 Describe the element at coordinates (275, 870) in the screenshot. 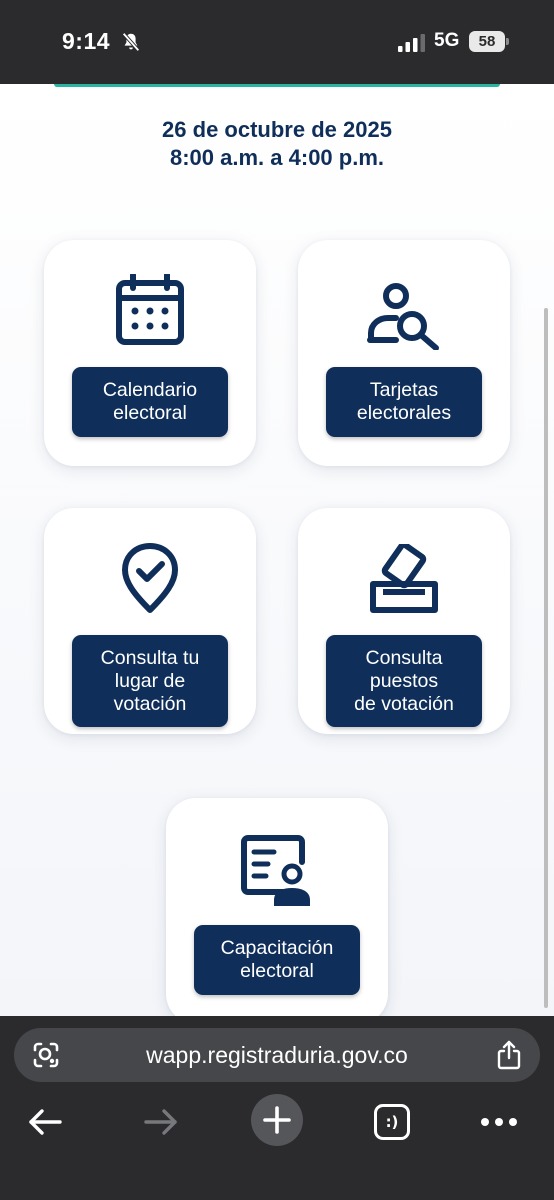

I see `id-document-icon` at that location.